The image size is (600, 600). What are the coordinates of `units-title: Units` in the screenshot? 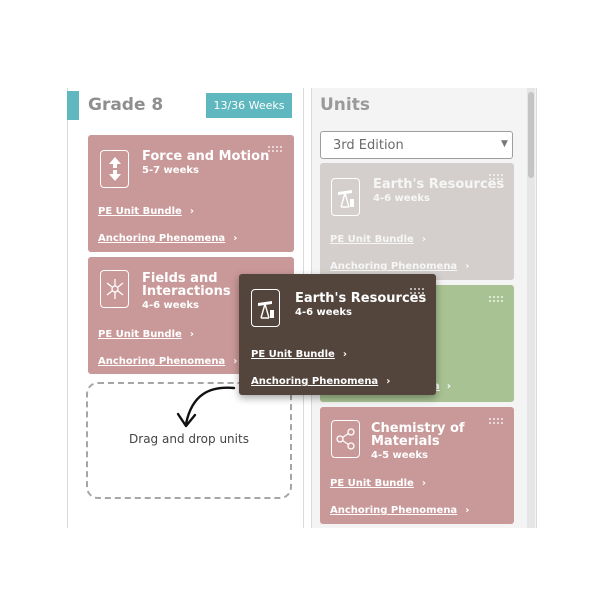 It's located at (345, 105).